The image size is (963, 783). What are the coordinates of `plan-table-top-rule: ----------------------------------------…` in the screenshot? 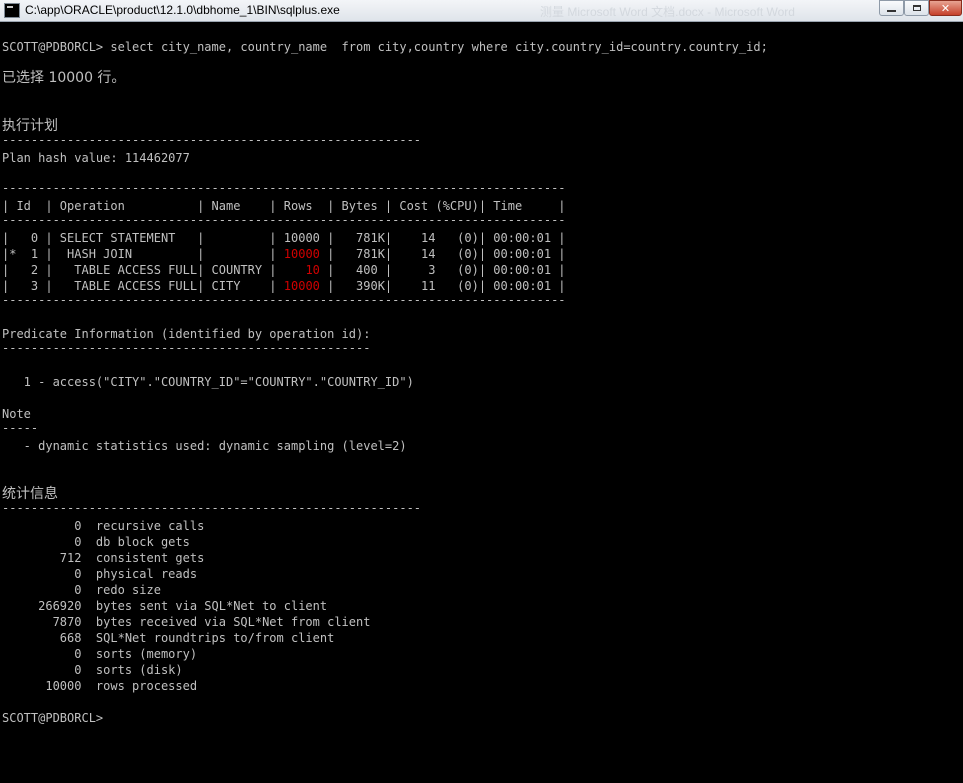 It's located at (284, 188).